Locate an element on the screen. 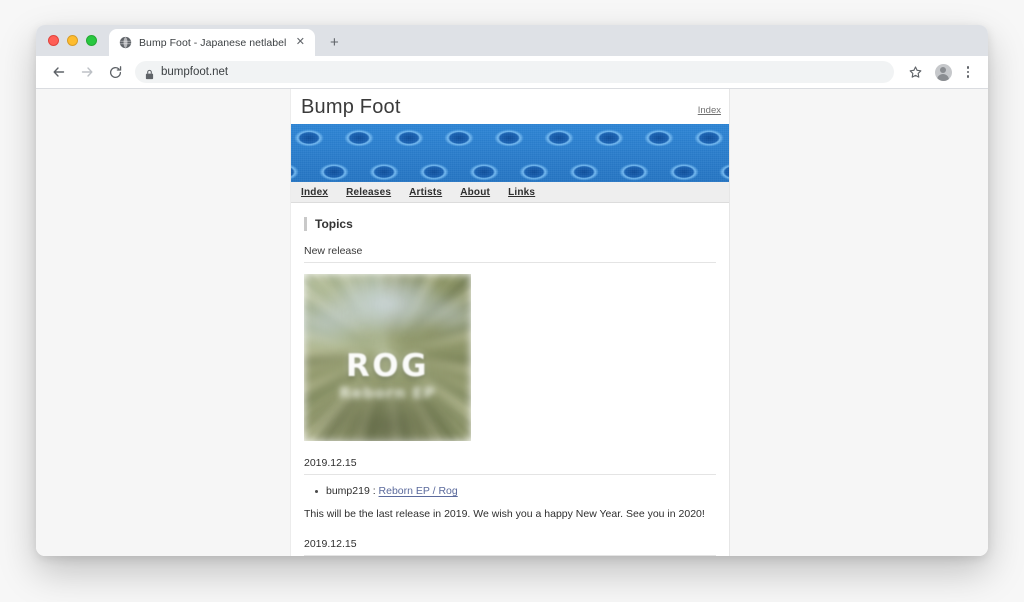  back-button is located at coordinates (59, 72).